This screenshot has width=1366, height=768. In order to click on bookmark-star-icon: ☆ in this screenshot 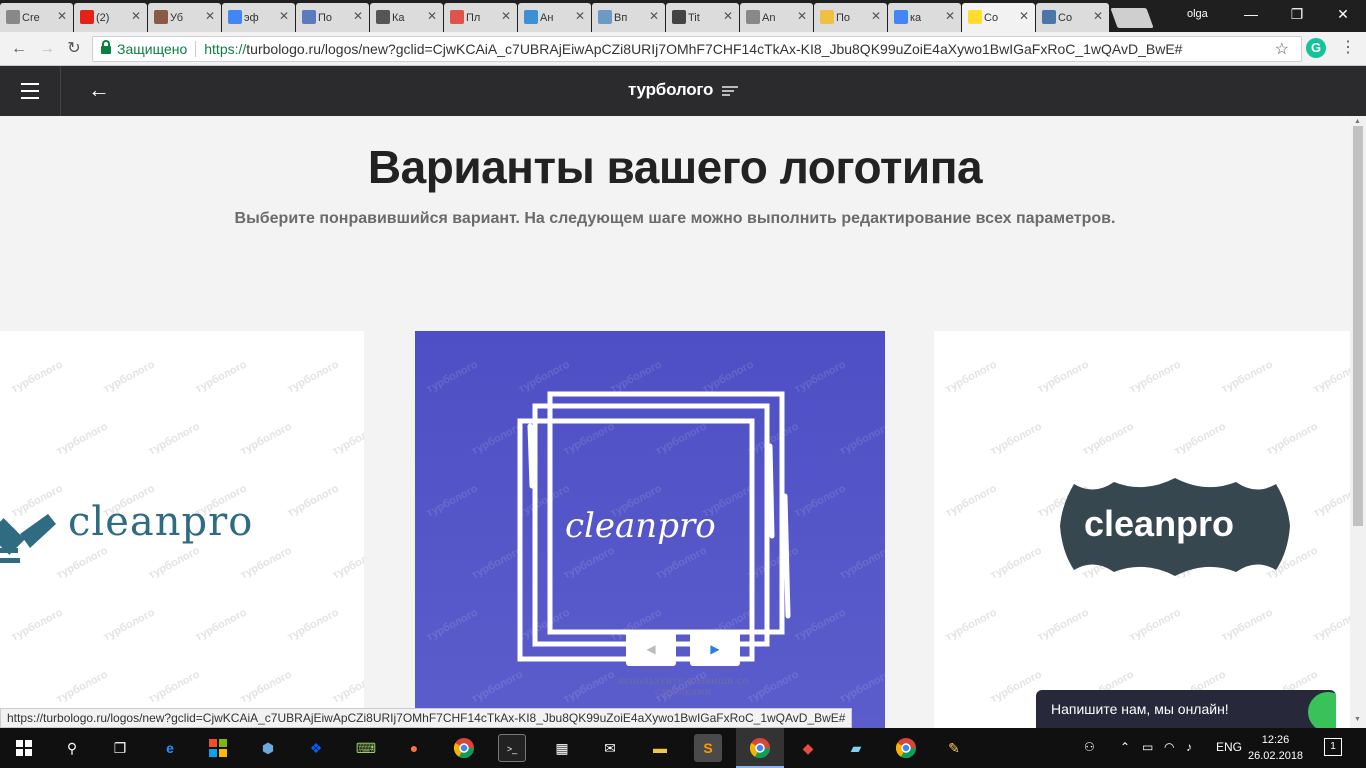, I will do `click(1282, 49)`.